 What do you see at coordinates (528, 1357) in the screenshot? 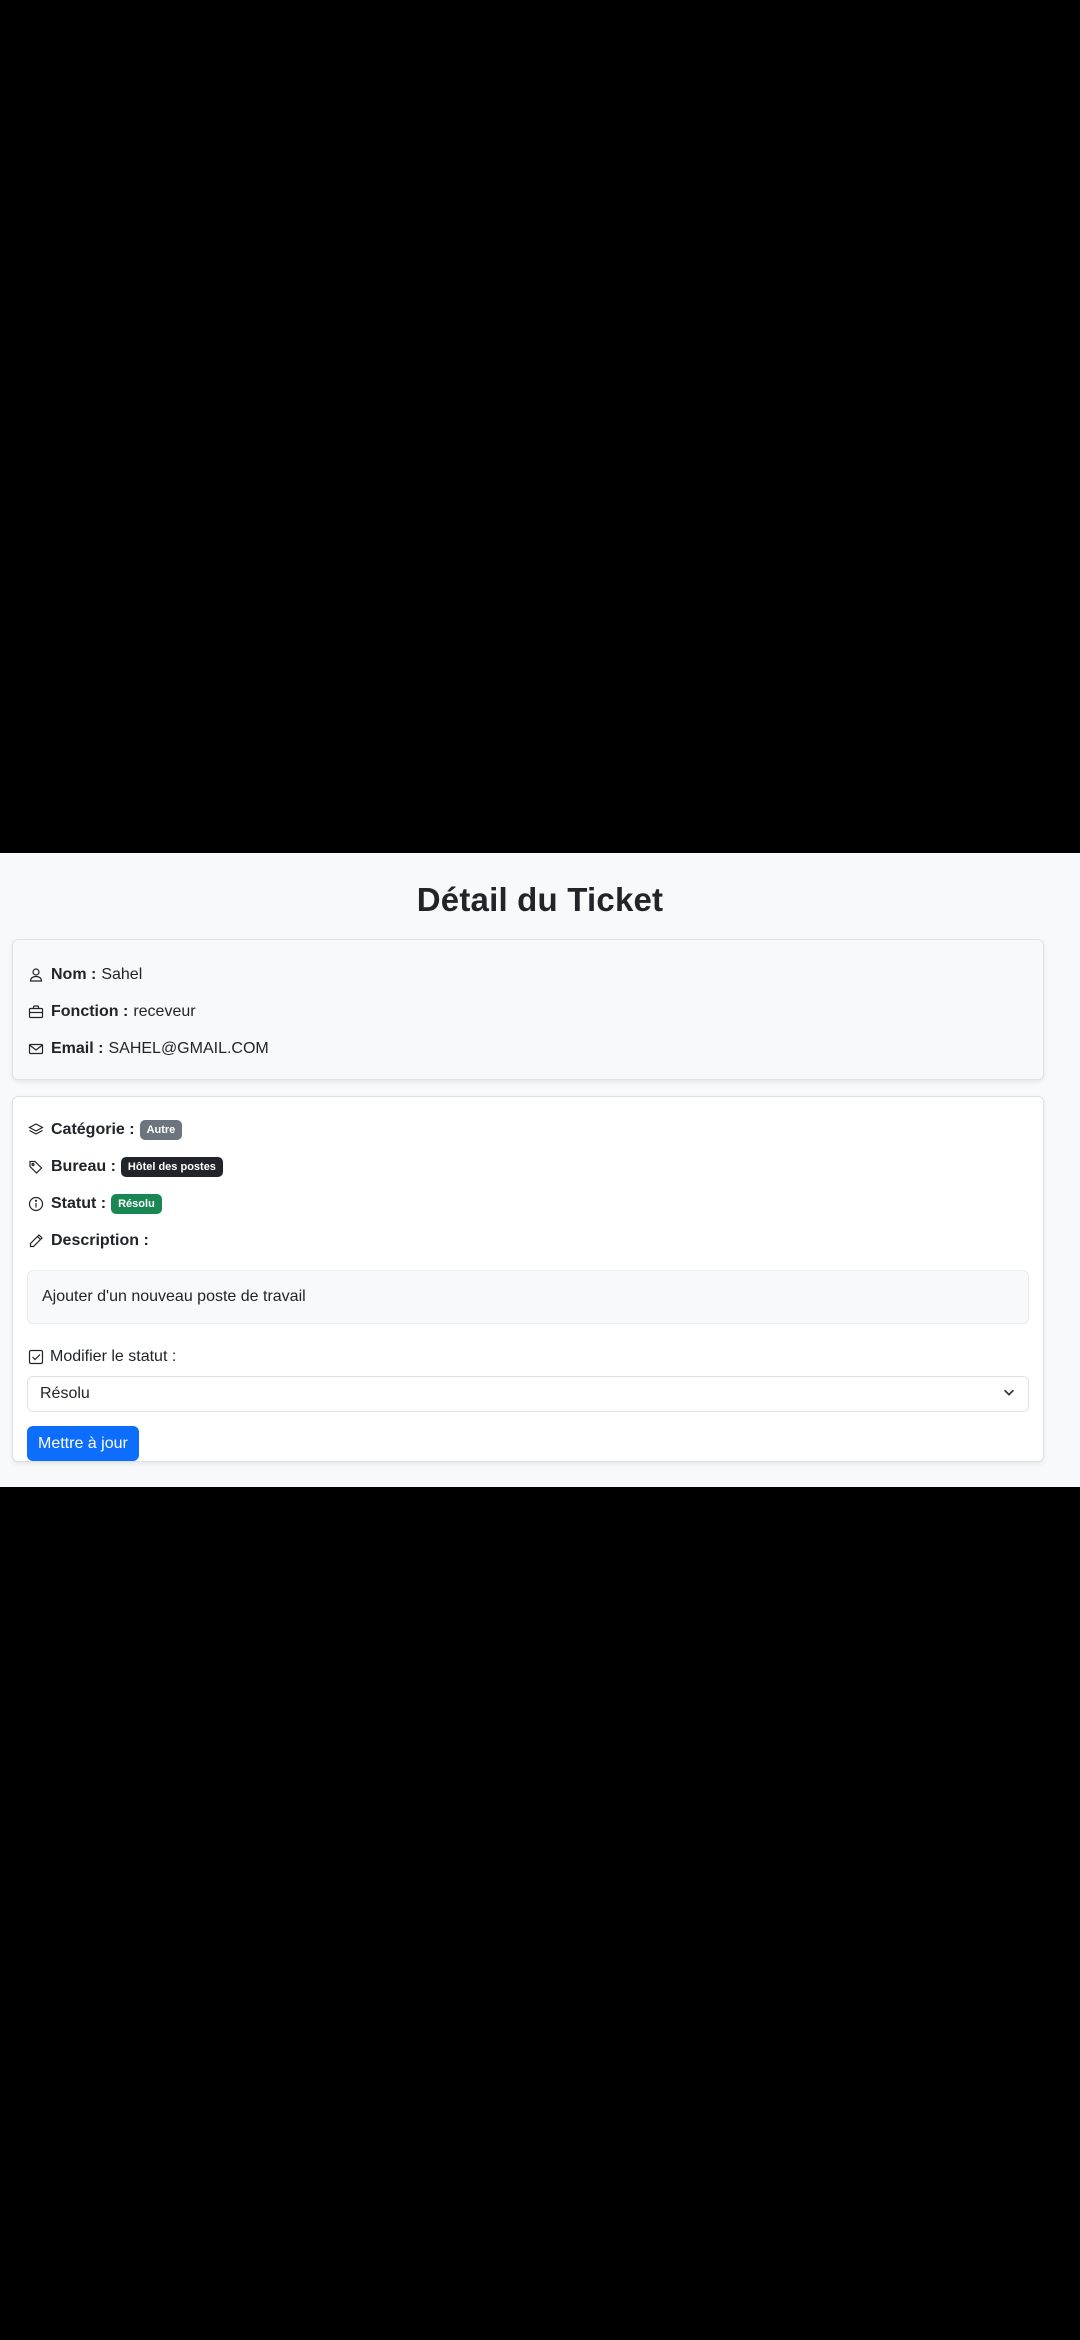
I see `modify-status-label-row: Modifier le statut :` at bounding box center [528, 1357].